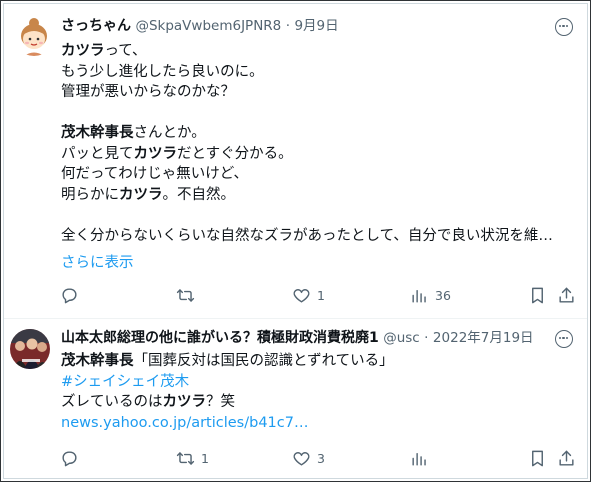 This screenshot has width=593, height=484. What do you see at coordinates (443, 295) in the screenshot?
I see `views-count: 36` at bounding box center [443, 295].